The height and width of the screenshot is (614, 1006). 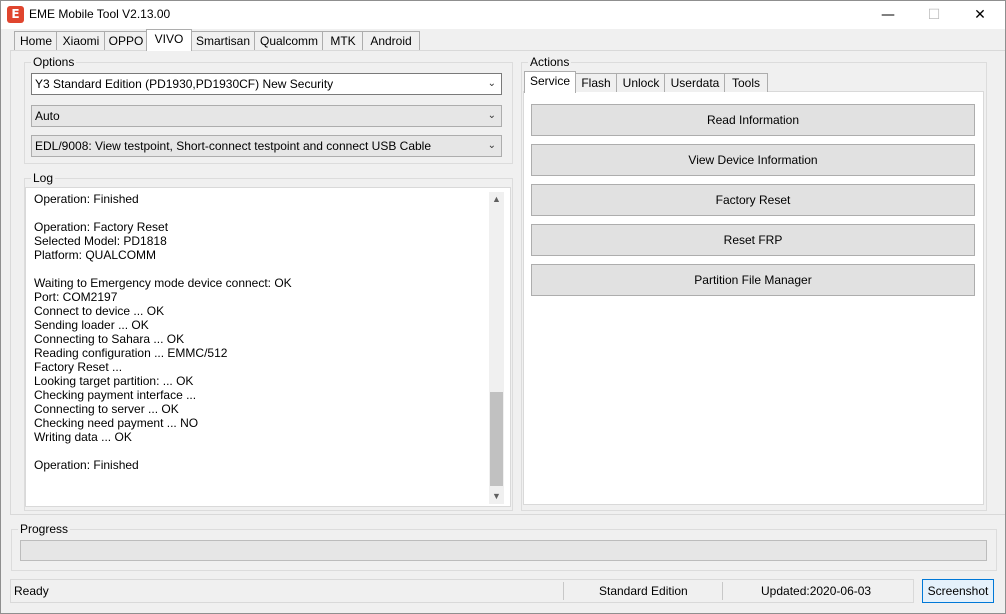 I want to click on read-information-button: Read Information, so click(x=753, y=120).